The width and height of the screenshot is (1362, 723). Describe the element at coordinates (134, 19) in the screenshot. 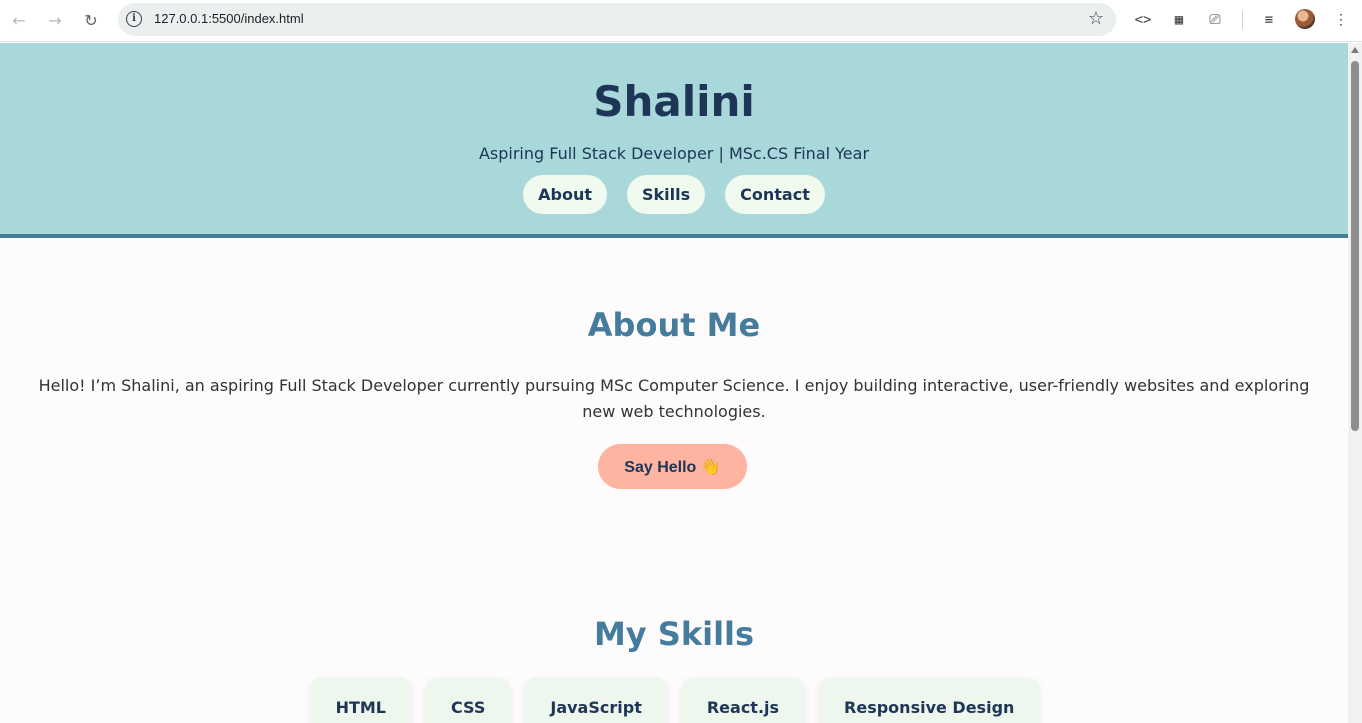

I see `site-info-icon: i` at that location.